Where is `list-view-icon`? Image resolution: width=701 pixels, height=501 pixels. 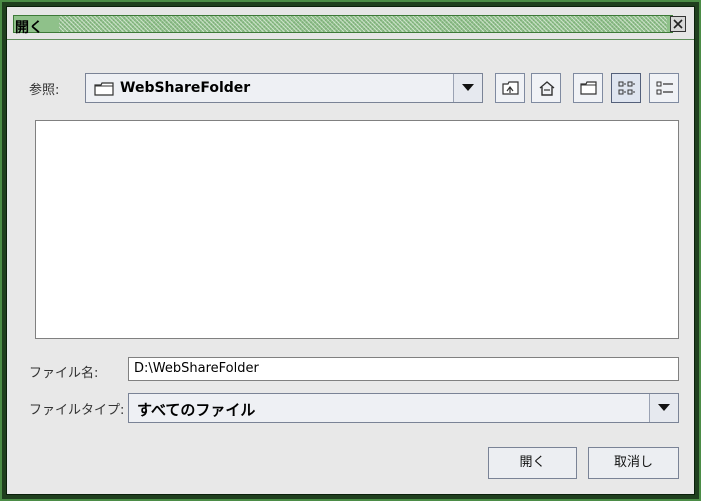 list-view-icon is located at coordinates (626, 88).